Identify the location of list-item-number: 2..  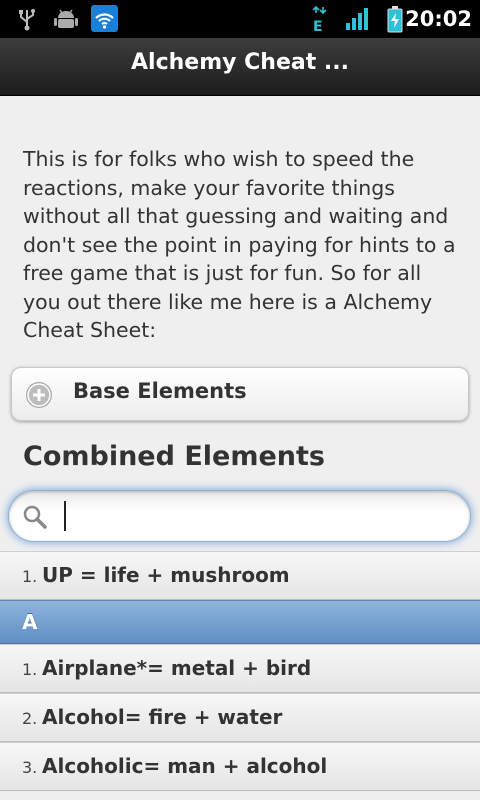
(30, 718).